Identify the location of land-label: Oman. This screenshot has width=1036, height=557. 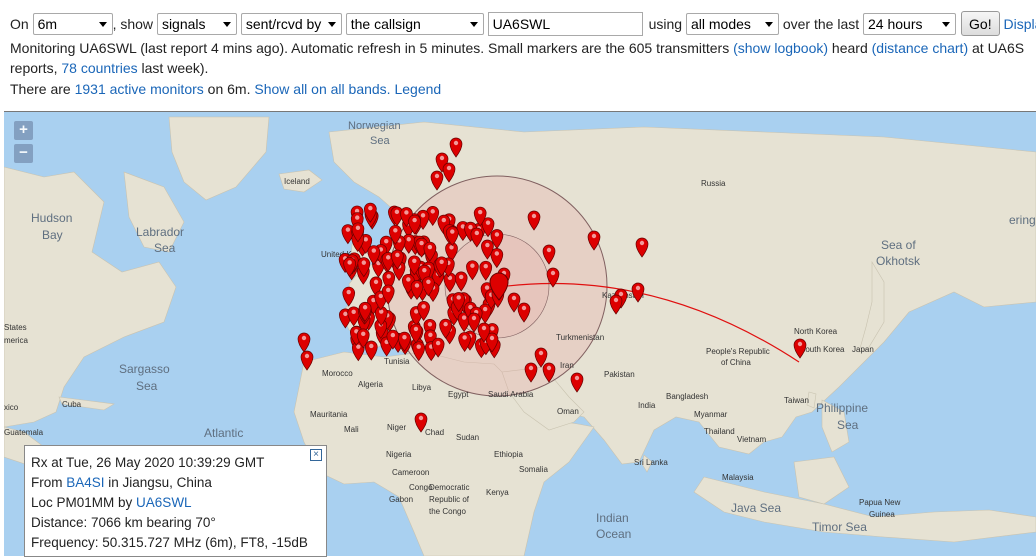
(568, 411).